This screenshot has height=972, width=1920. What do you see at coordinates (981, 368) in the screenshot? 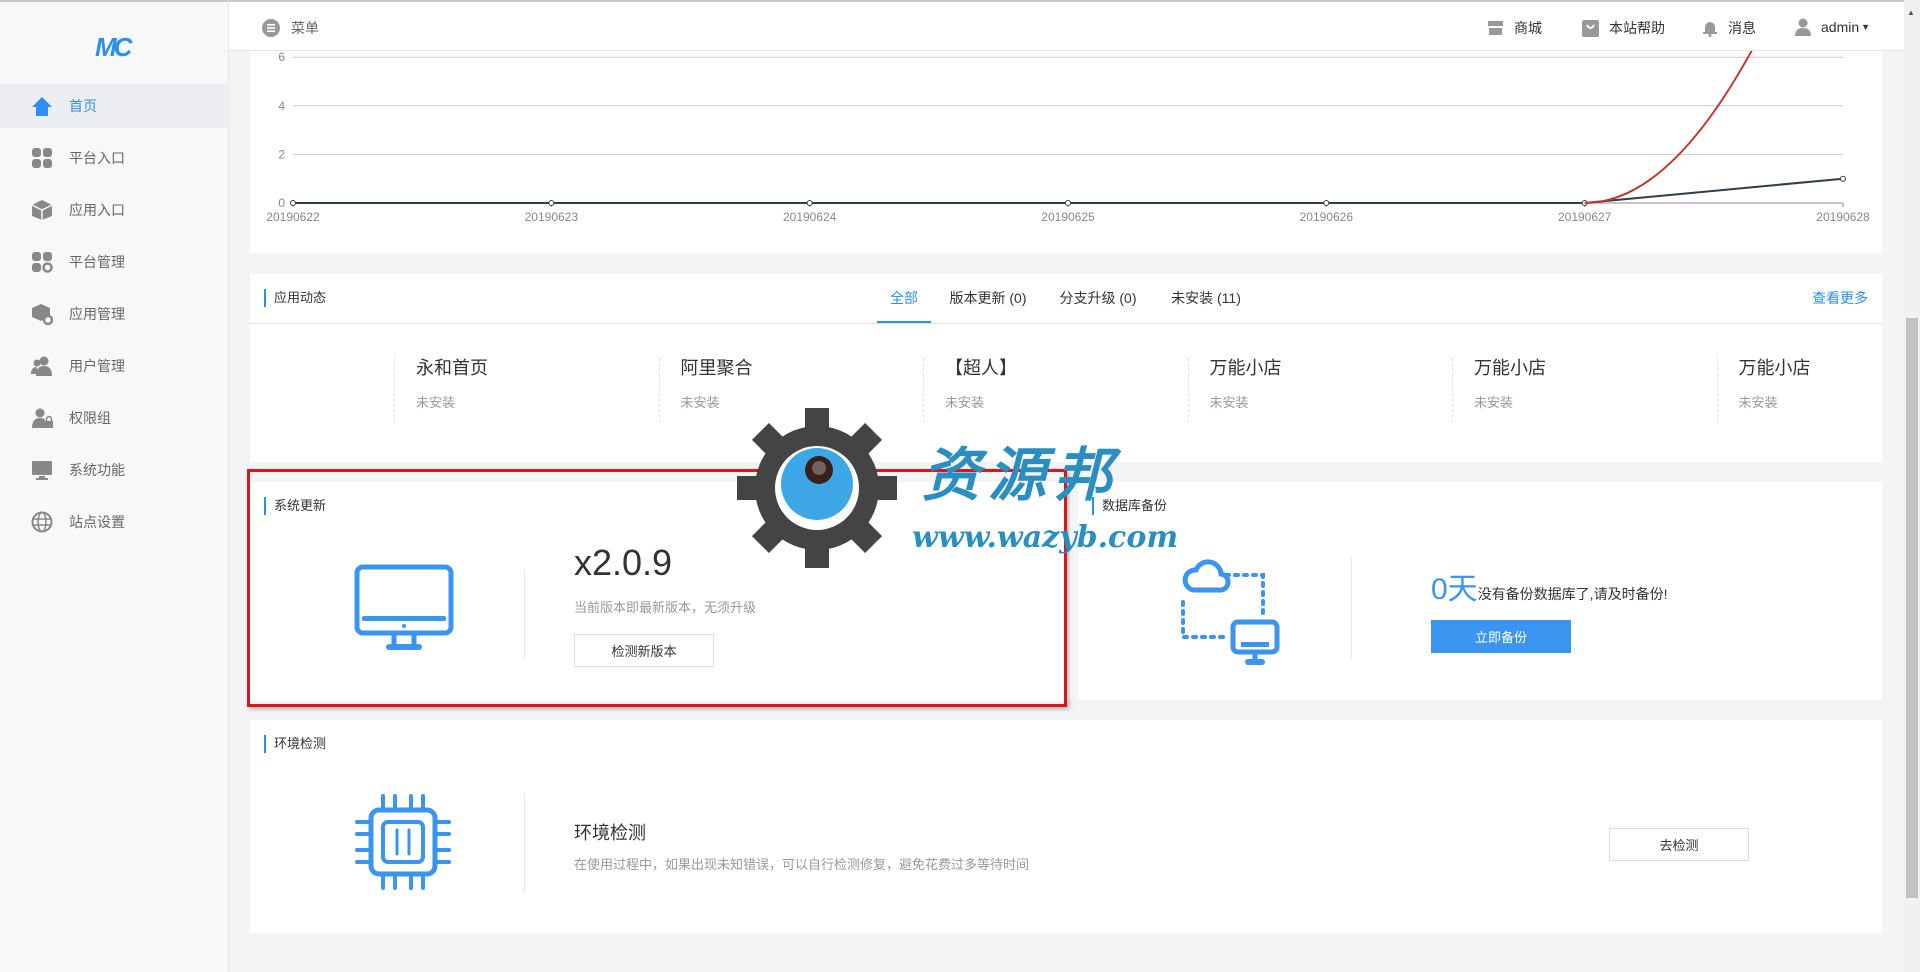
I see `app-name: 【超人】` at bounding box center [981, 368].